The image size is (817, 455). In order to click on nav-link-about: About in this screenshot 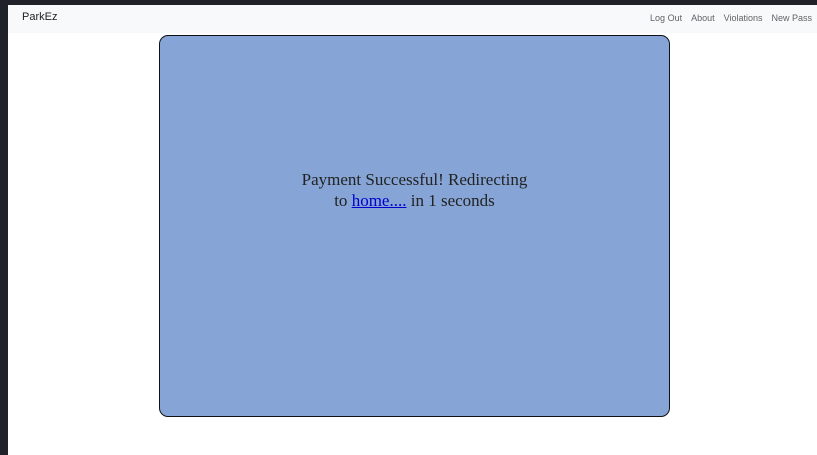, I will do `click(703, 18)`.